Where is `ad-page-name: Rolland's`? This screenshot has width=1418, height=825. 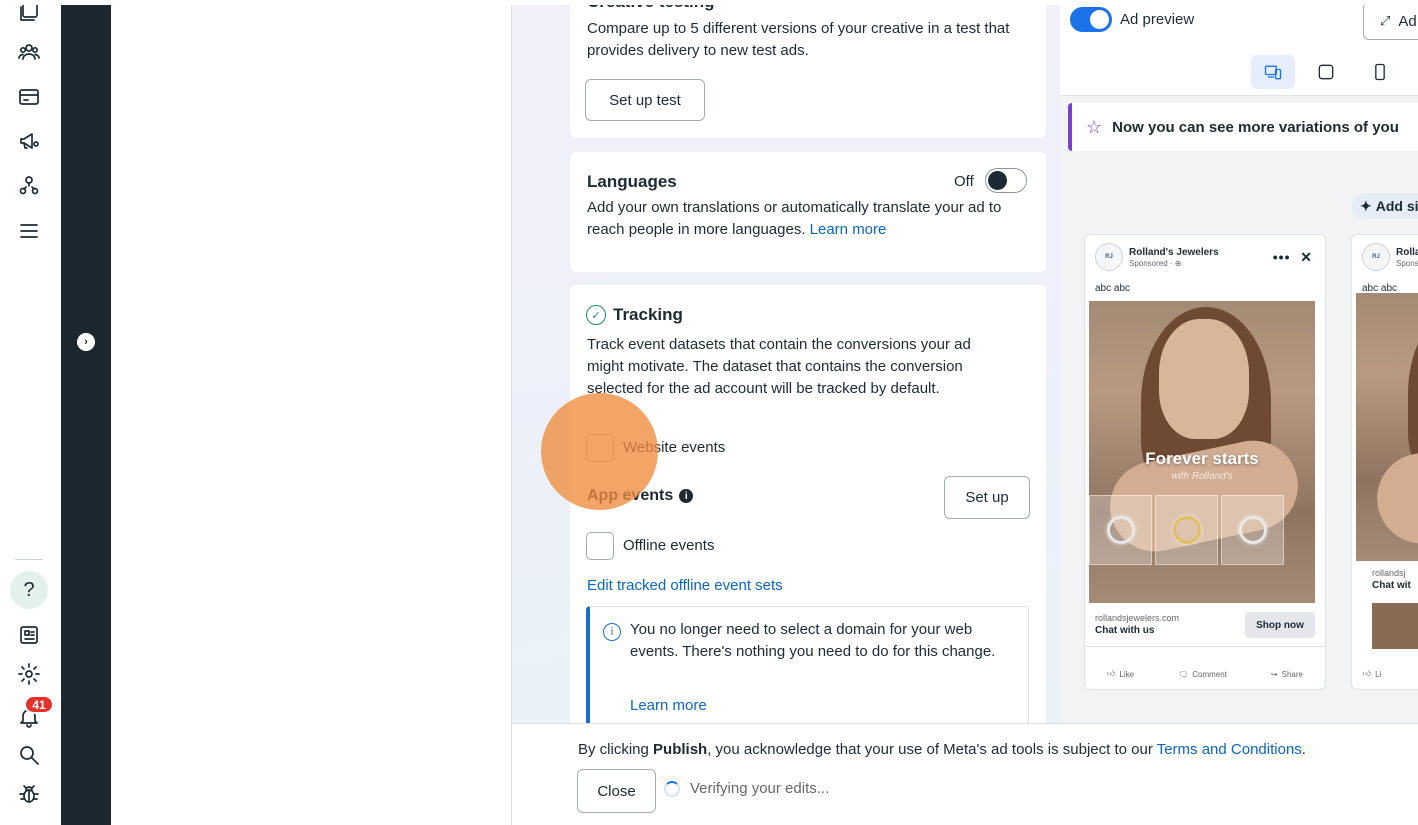
ad-page-name: Rolland's is located at coordinates (1407, 252).